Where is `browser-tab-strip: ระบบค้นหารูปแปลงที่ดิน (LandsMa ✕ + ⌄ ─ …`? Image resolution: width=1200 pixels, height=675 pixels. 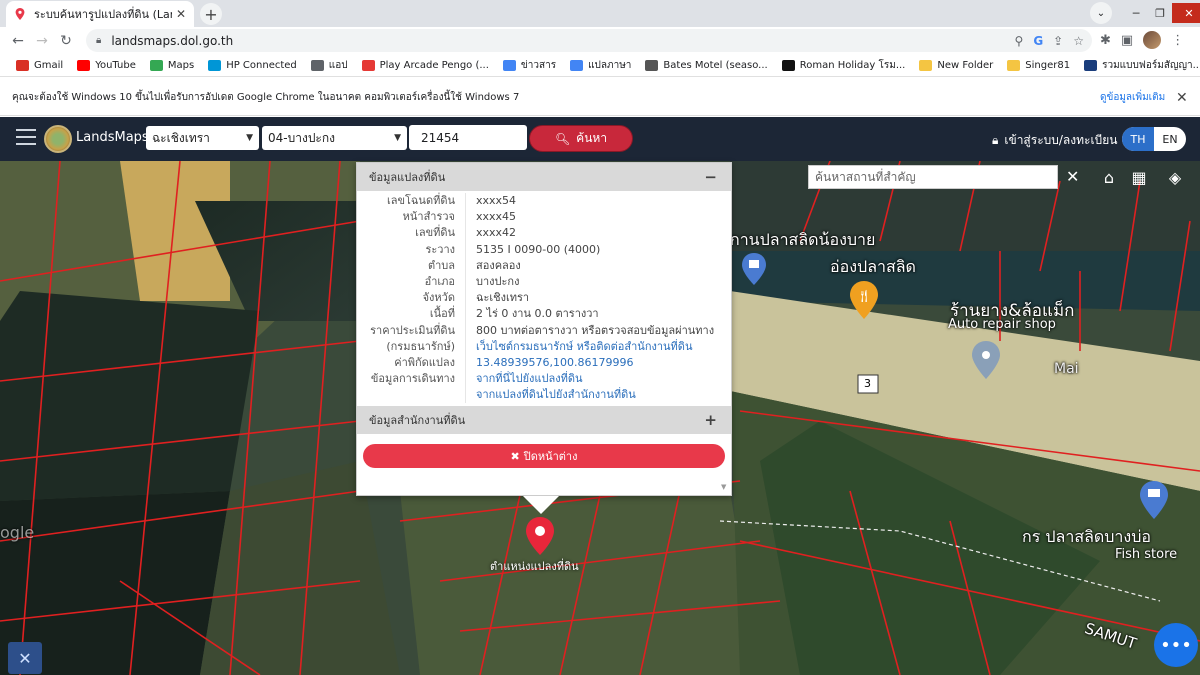
browser-tab-strip: ระบบค้นหารูปแปลงที่ดิน (LandsMa ✕ + ⌄ ─ … is located at coordinates (600, 13).